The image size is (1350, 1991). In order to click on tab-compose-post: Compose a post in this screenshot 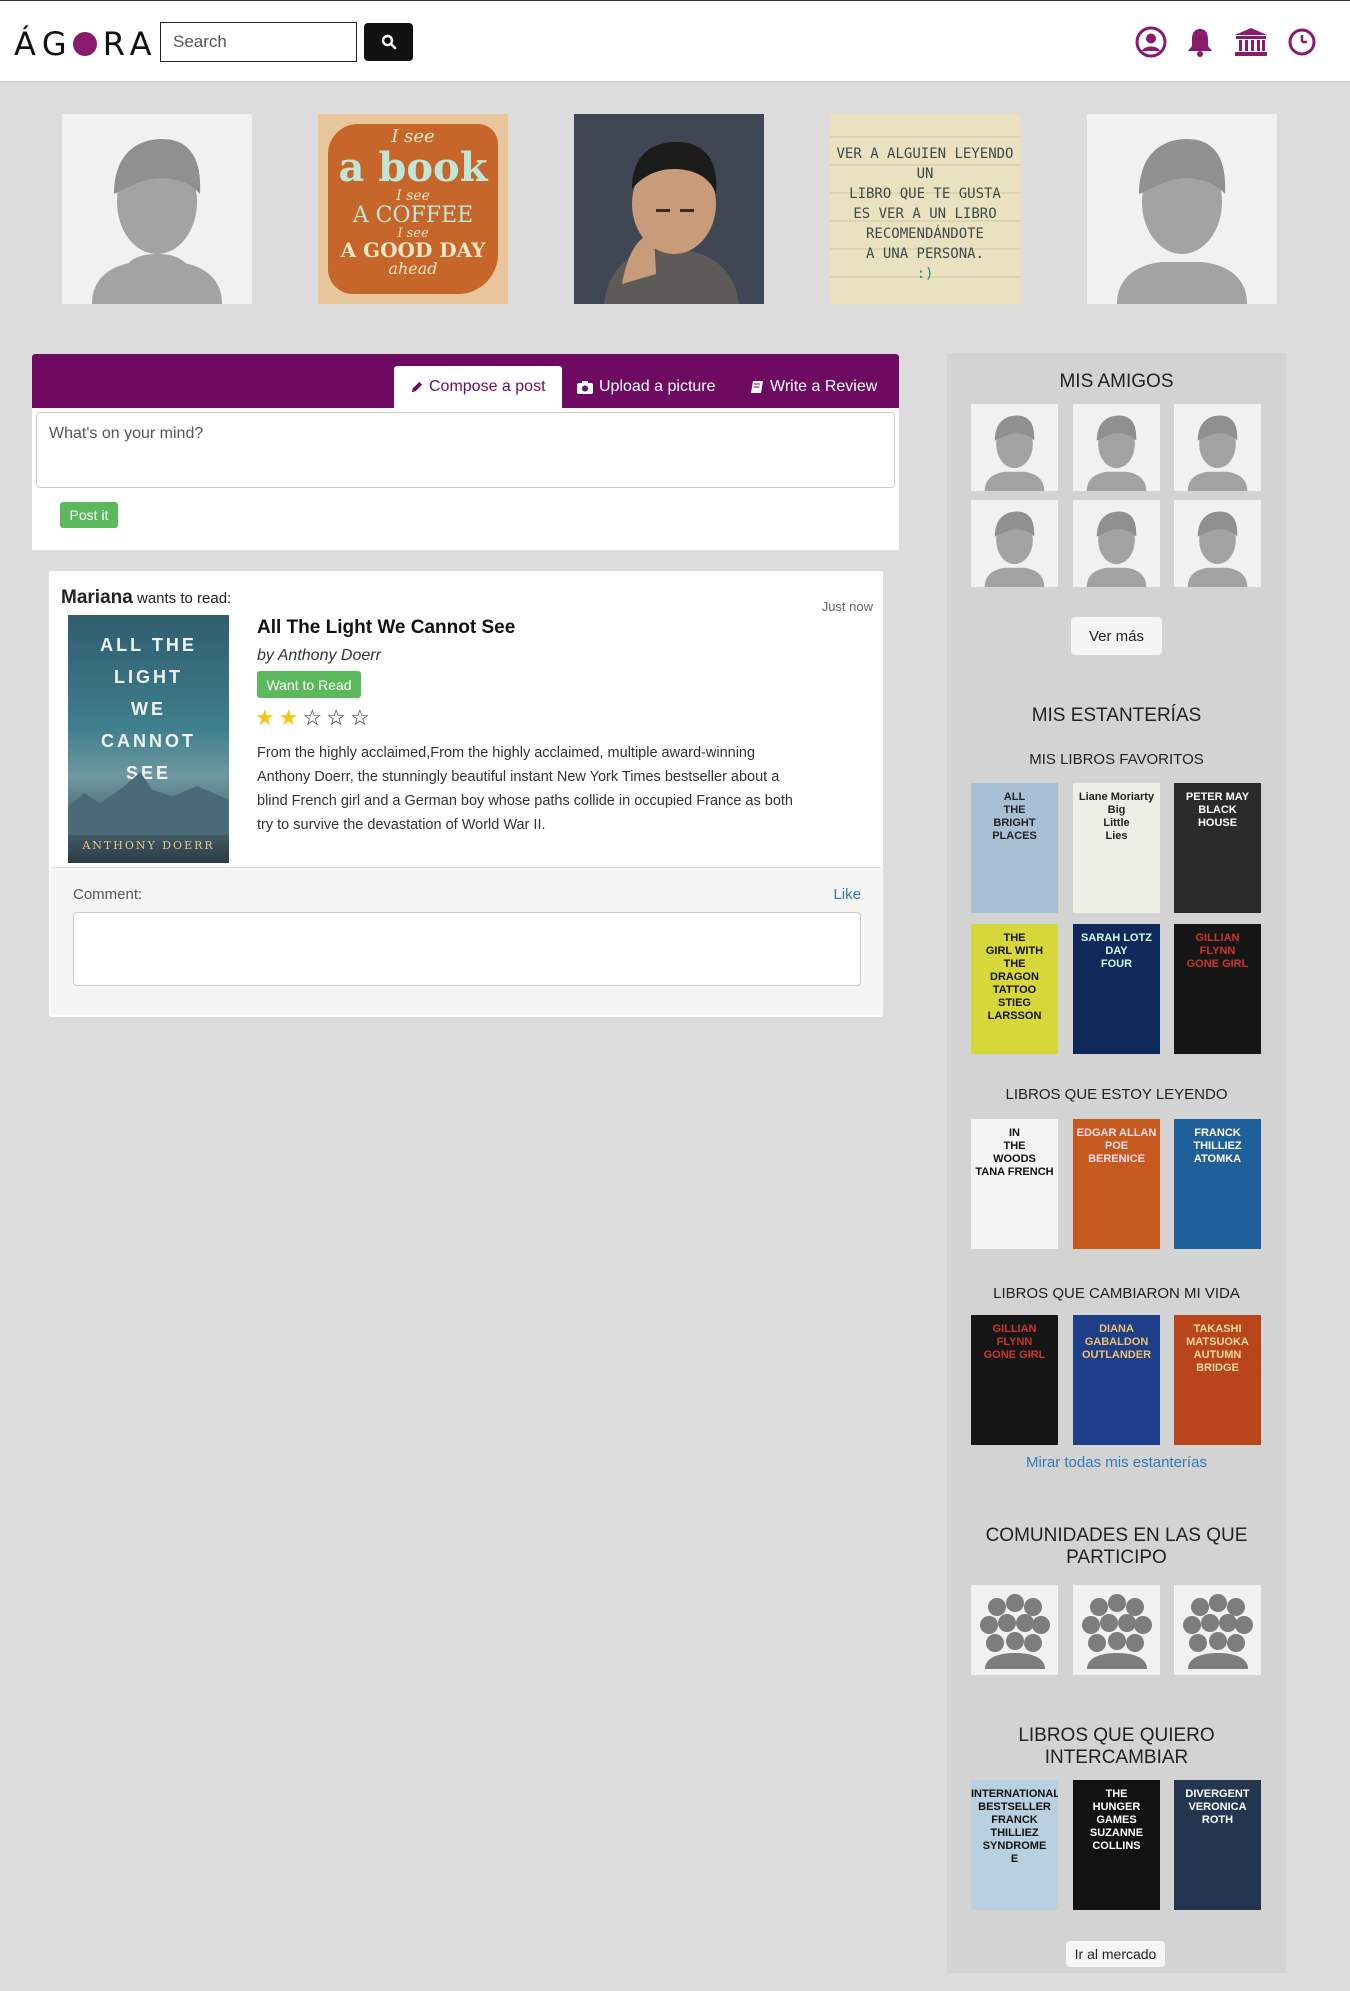, I will do `click(478, 387)`.